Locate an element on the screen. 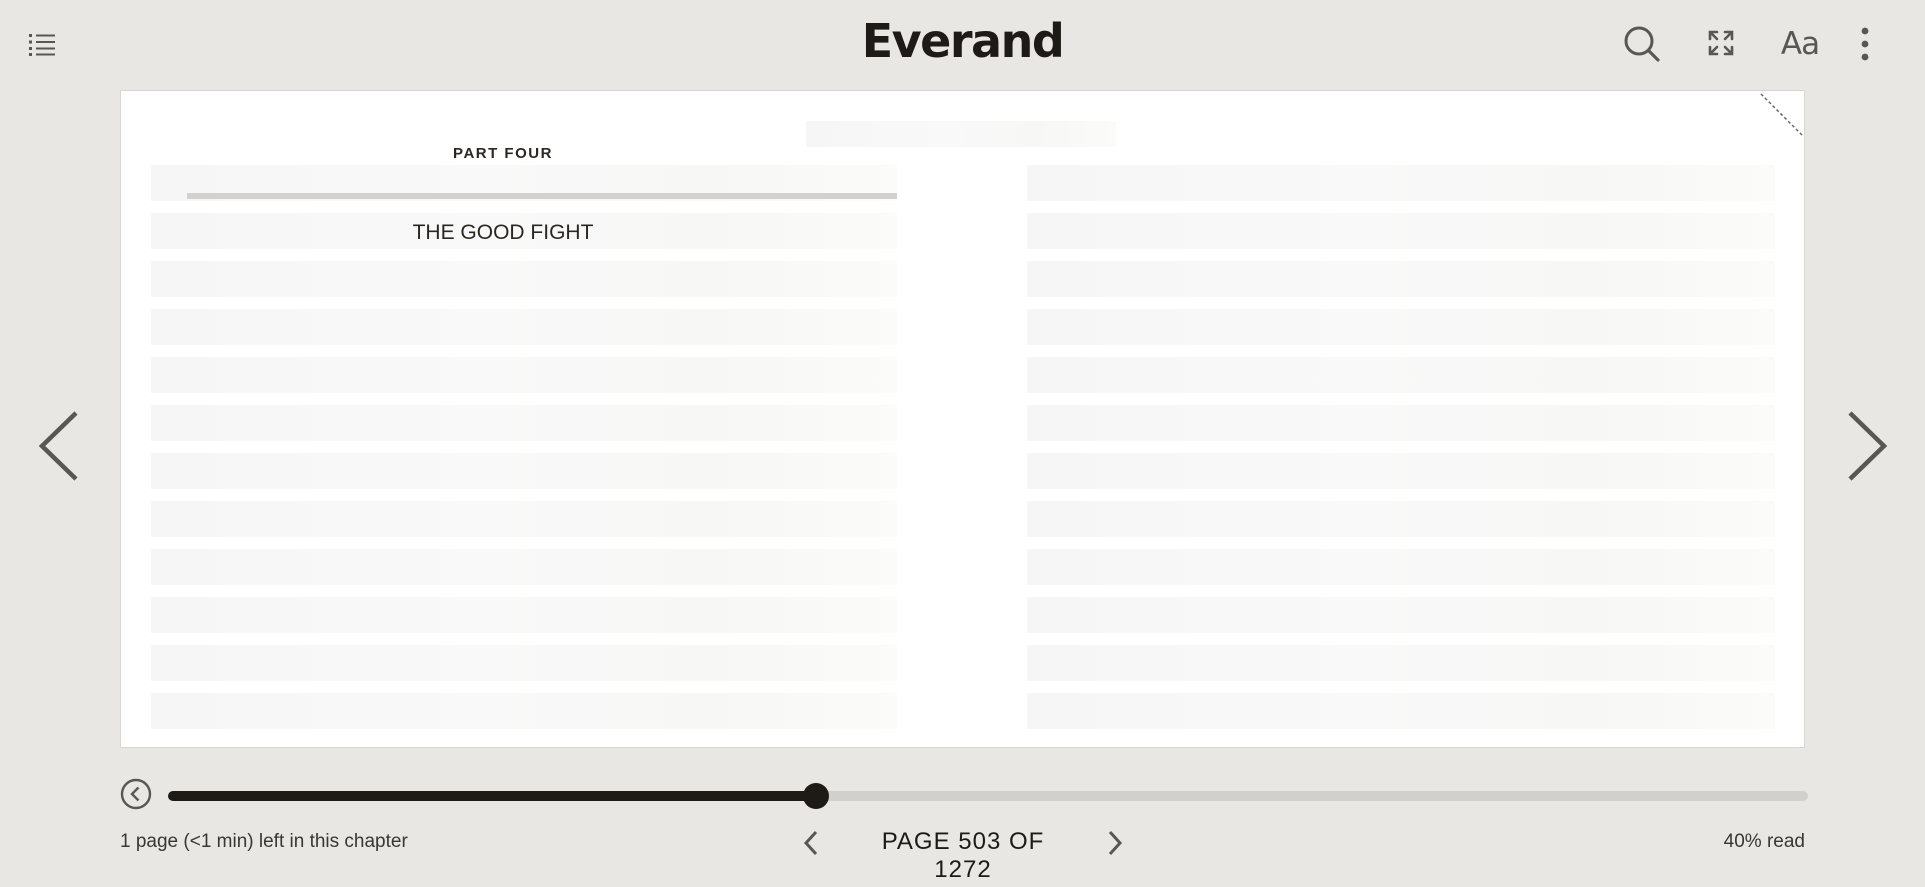 This screenshot has width=1925, height=887. next-page-button is located at coordinates (1866, 446).